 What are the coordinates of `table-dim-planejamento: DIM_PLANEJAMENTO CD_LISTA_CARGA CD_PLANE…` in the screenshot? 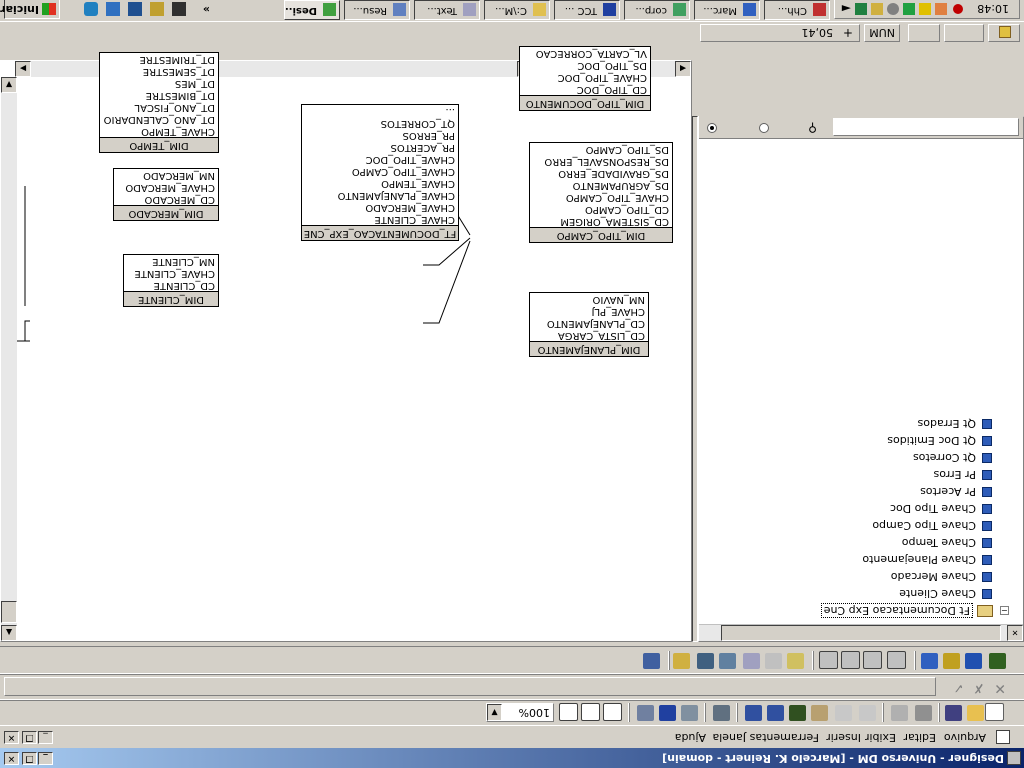 It's located at (589, 324).